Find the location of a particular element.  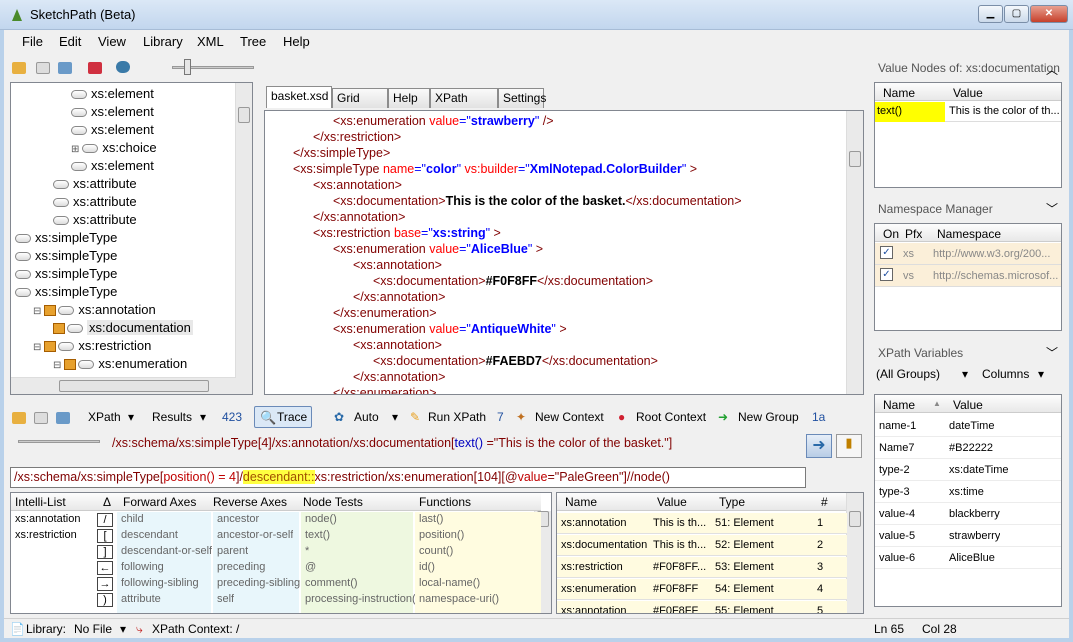

ns-header-cell: Pfx is located at coordinates (913, 234).